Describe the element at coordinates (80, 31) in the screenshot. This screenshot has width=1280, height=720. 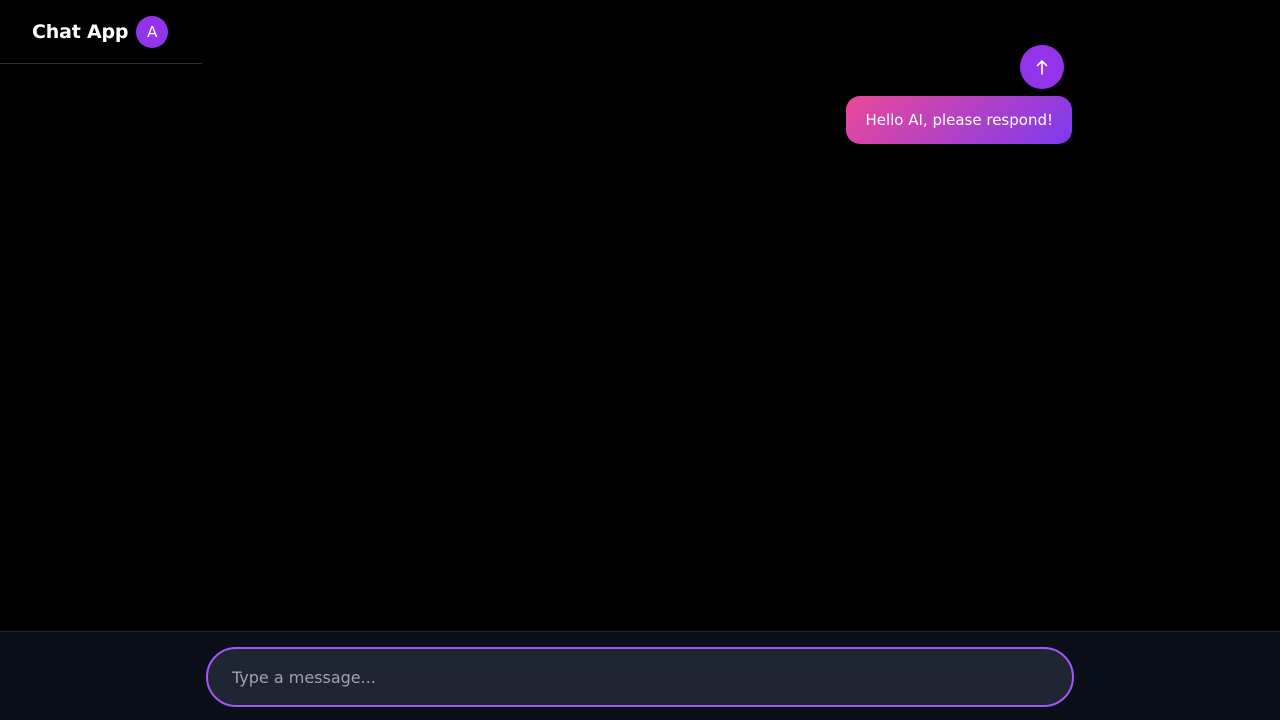
I see `app-title: Chat App` at that location.